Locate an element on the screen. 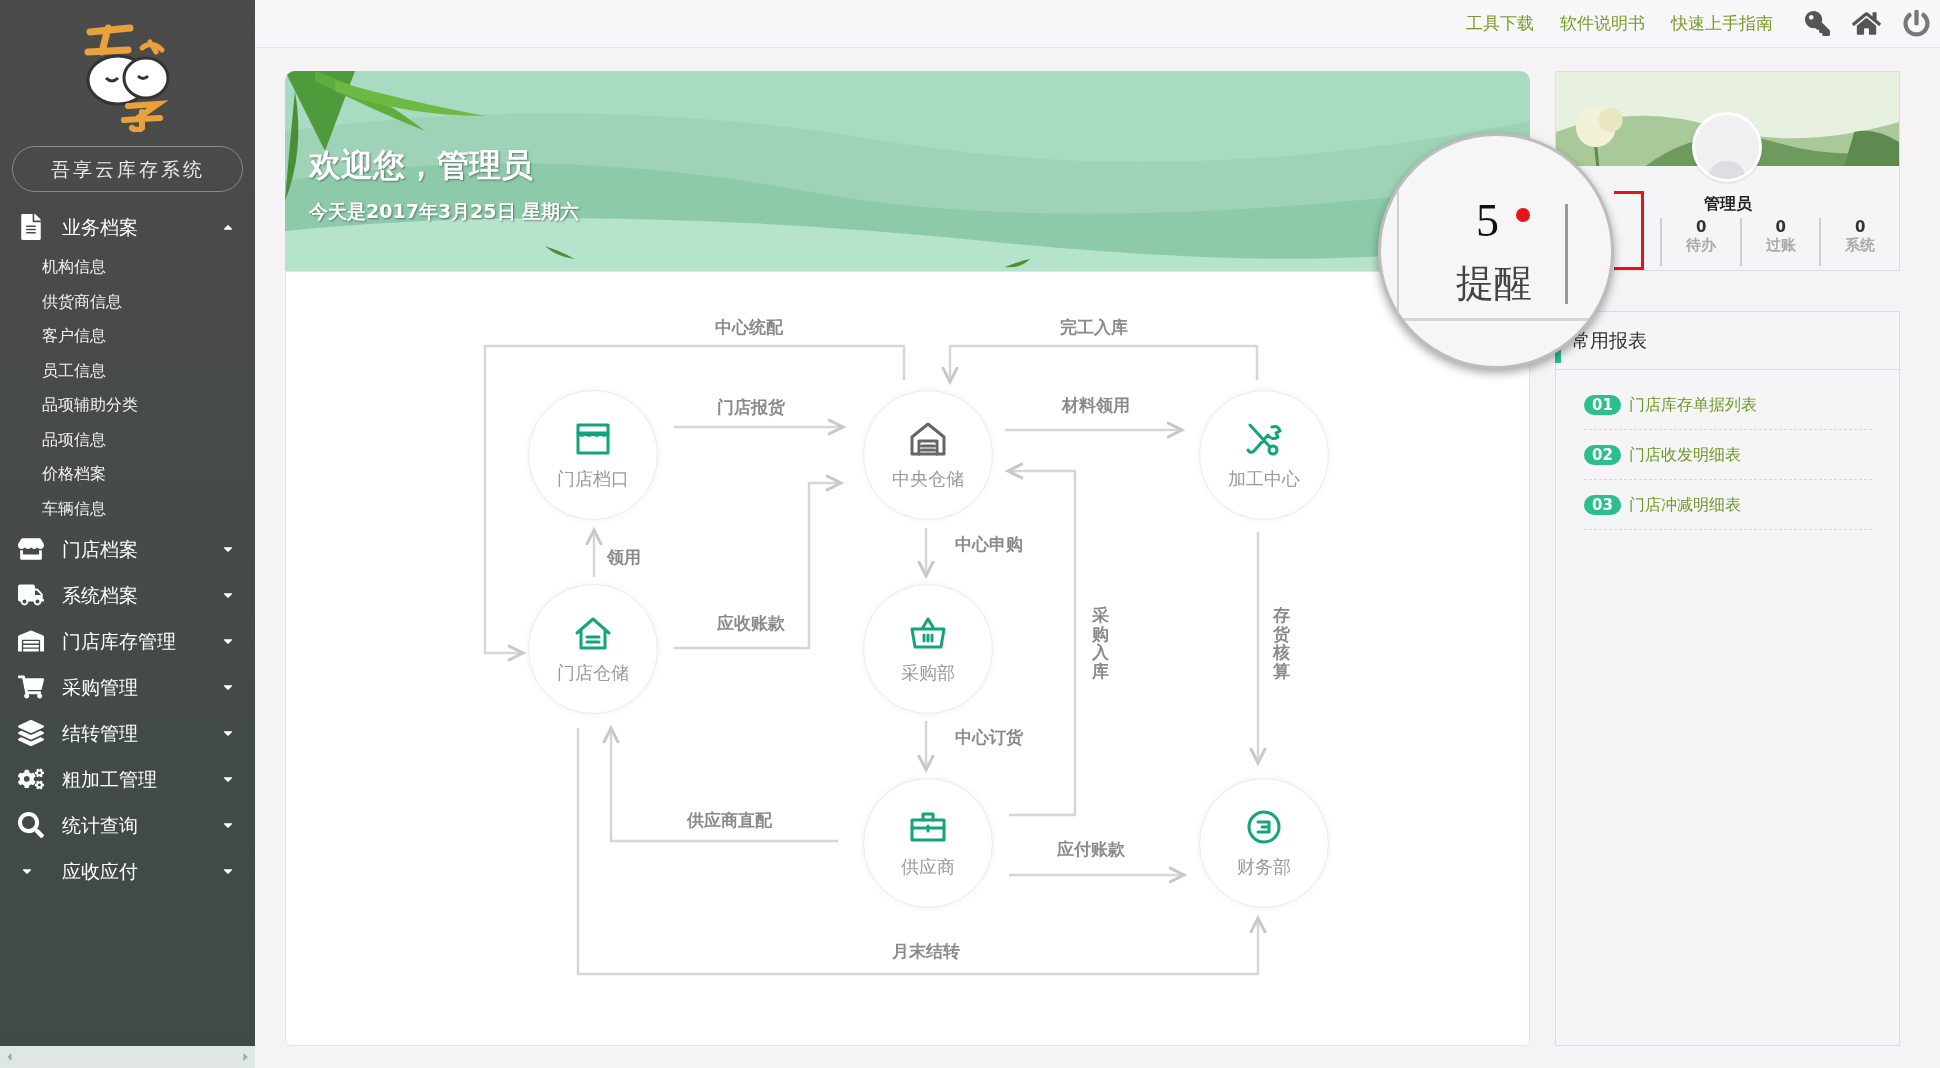 Image resolution: width=1940 pixels, height=1068 pixels. welcome-title: 欢迎您，管理员 is located at coordinates (421, 165).